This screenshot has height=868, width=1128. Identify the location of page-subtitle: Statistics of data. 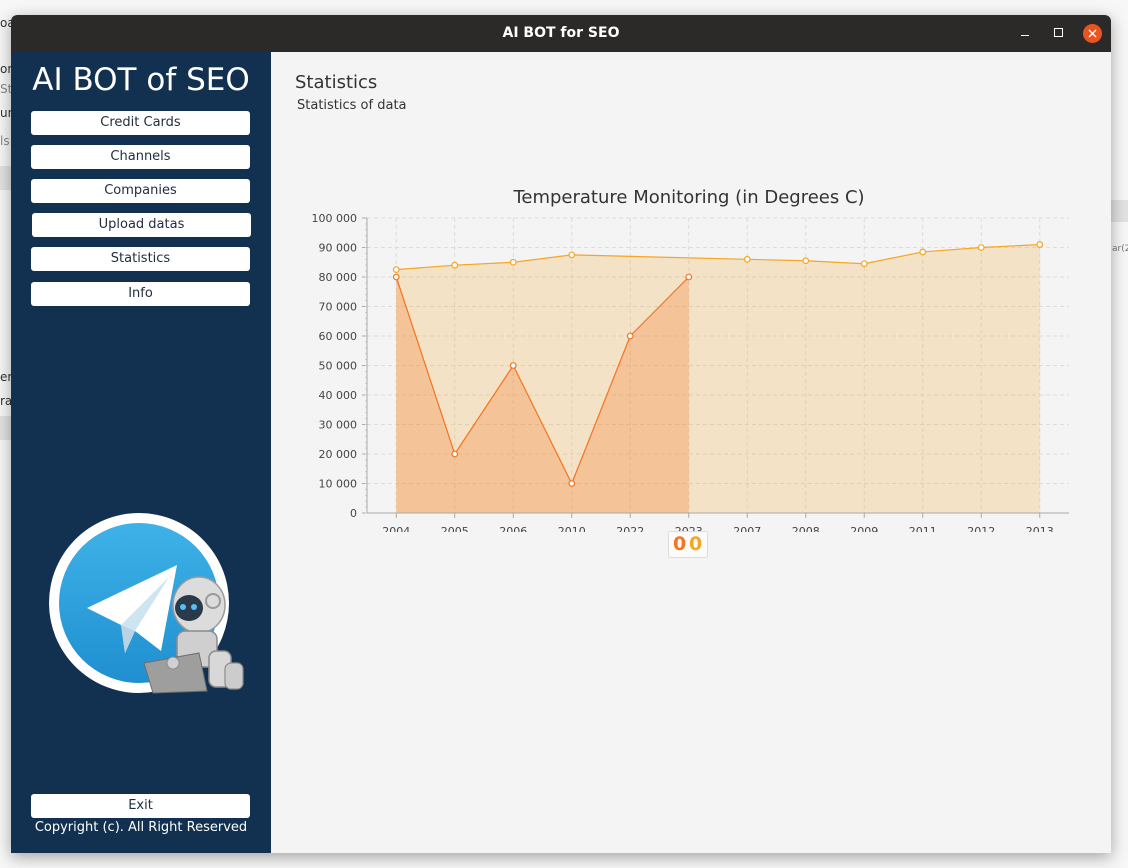
(352, 105).